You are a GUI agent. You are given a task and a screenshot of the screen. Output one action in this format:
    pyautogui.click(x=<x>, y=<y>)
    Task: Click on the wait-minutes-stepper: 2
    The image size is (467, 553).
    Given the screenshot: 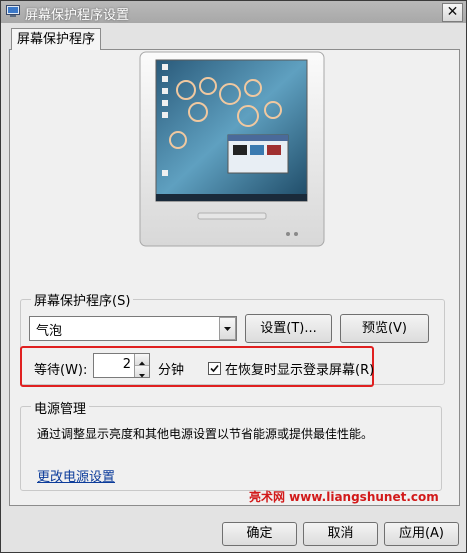 What is the action you would take?
    pyautogui.click(x=121, y=365)
    